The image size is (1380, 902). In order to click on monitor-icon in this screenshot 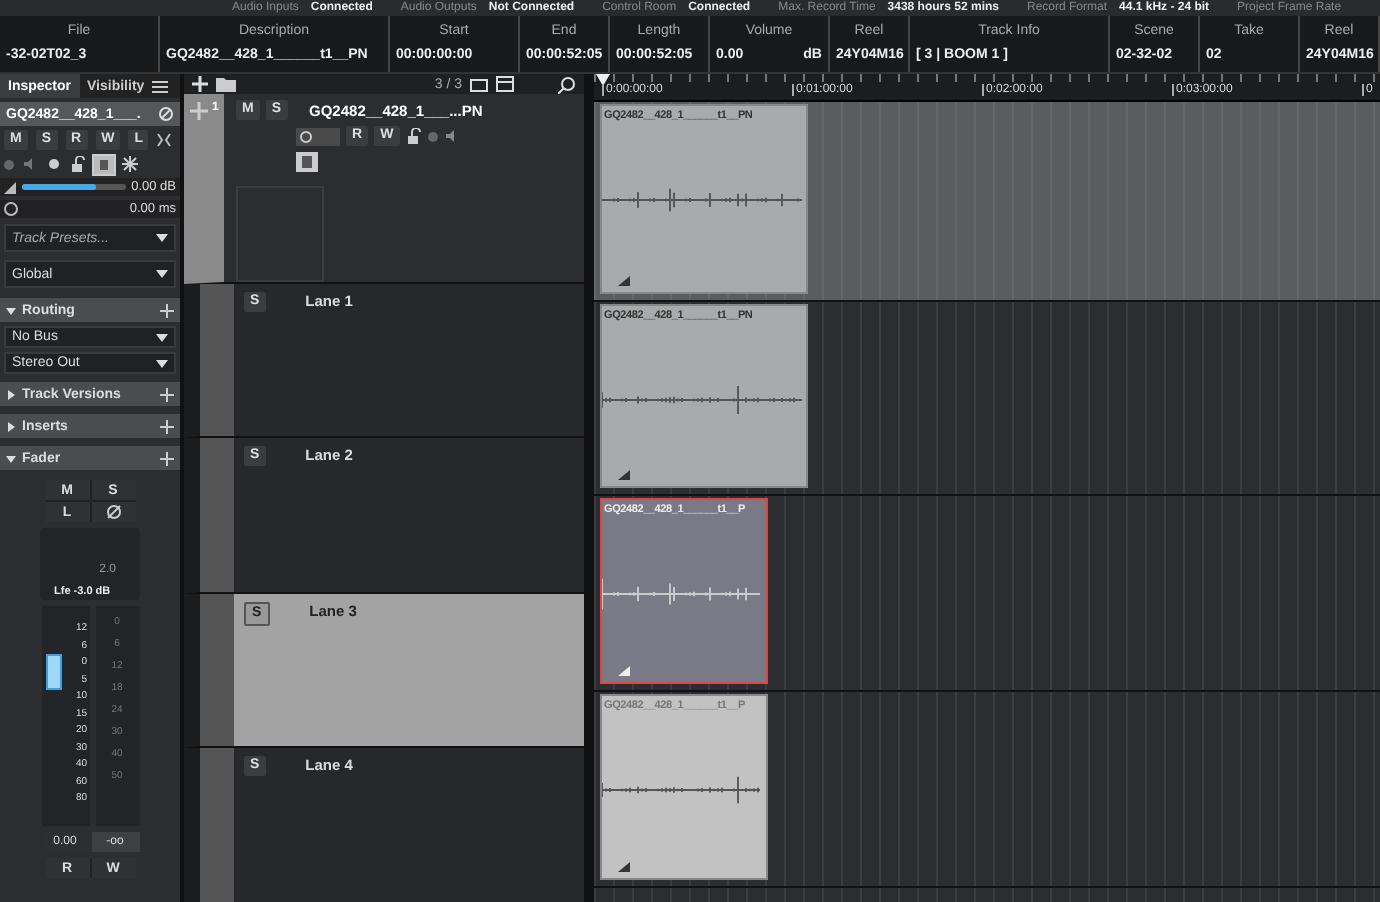, I will do `click(318, 136)`.